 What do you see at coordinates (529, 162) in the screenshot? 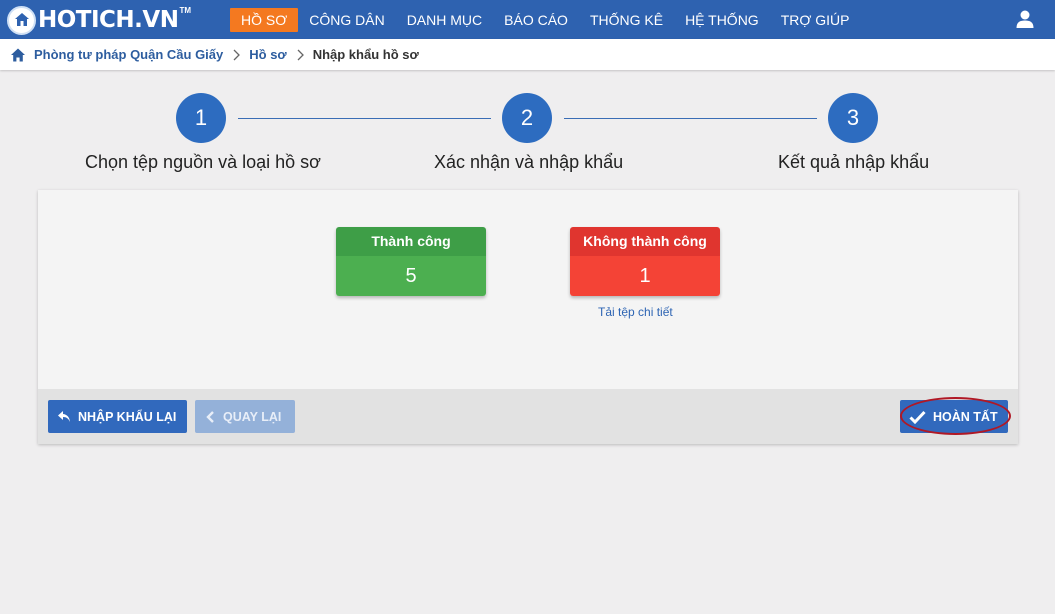
I see `step-2-label: Xác nhận và nhập khẩu` at bounding box center [529, 162].